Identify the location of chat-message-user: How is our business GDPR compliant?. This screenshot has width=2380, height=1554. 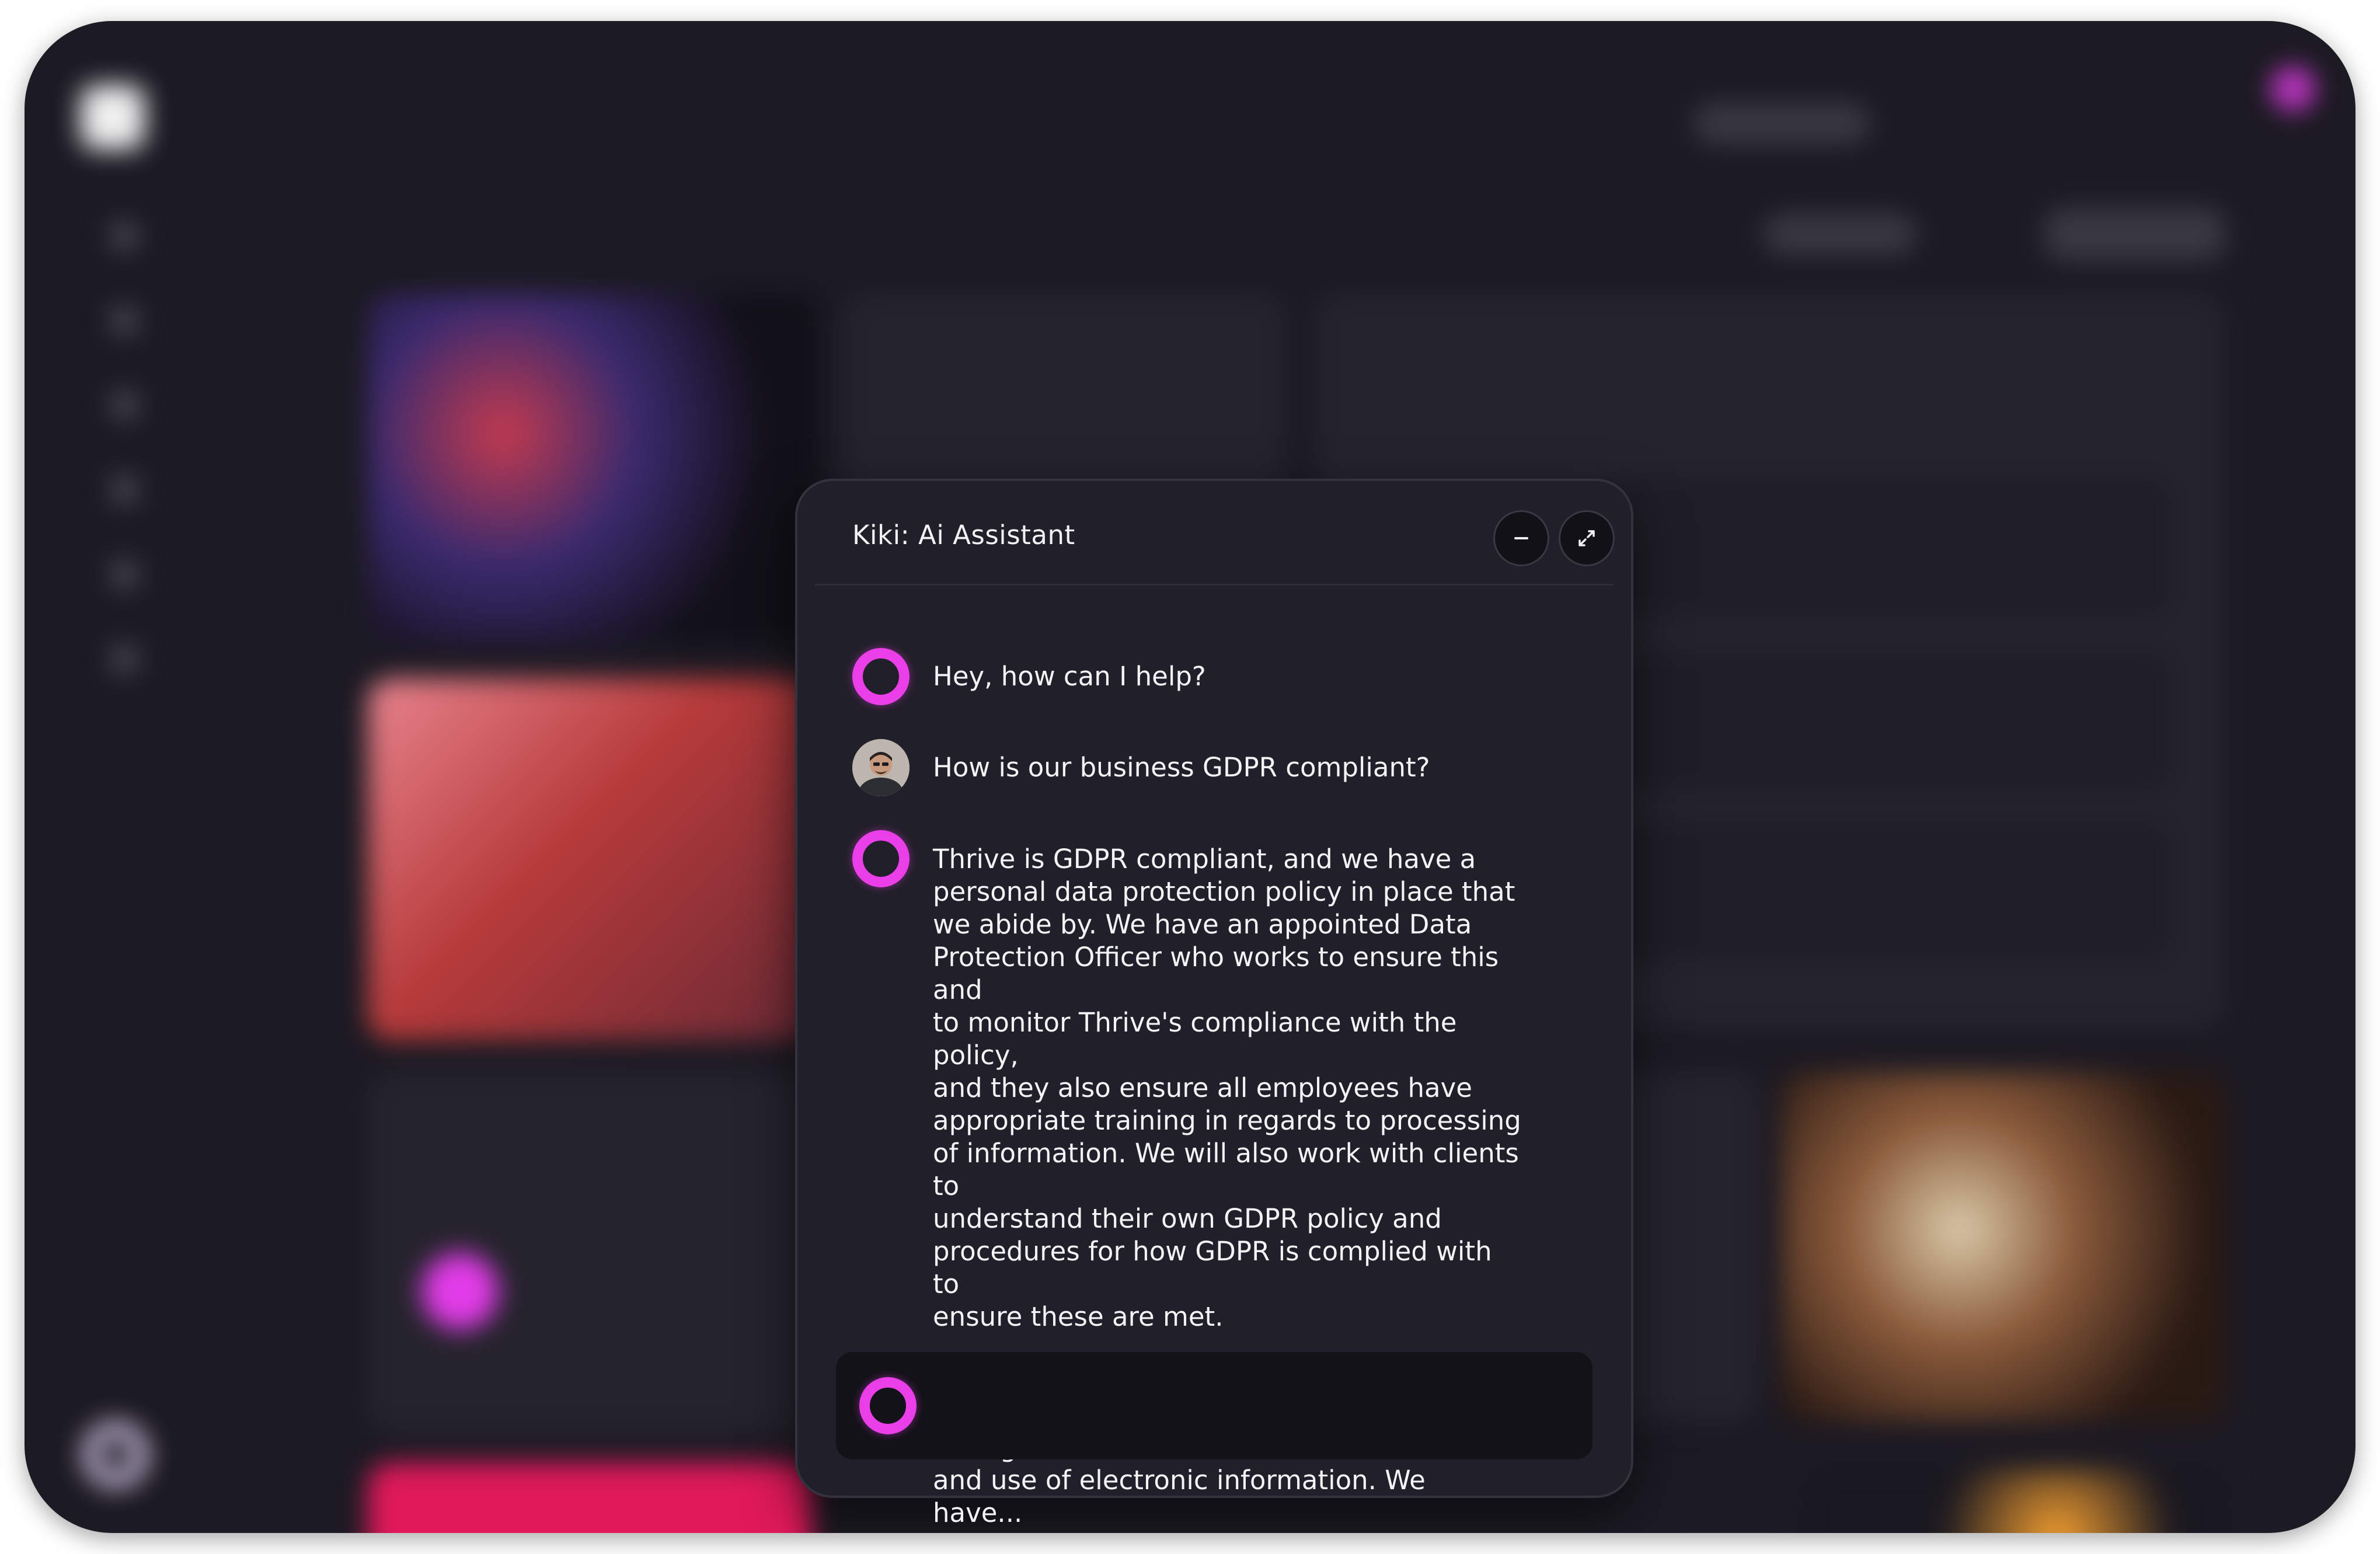
(1218, 767).